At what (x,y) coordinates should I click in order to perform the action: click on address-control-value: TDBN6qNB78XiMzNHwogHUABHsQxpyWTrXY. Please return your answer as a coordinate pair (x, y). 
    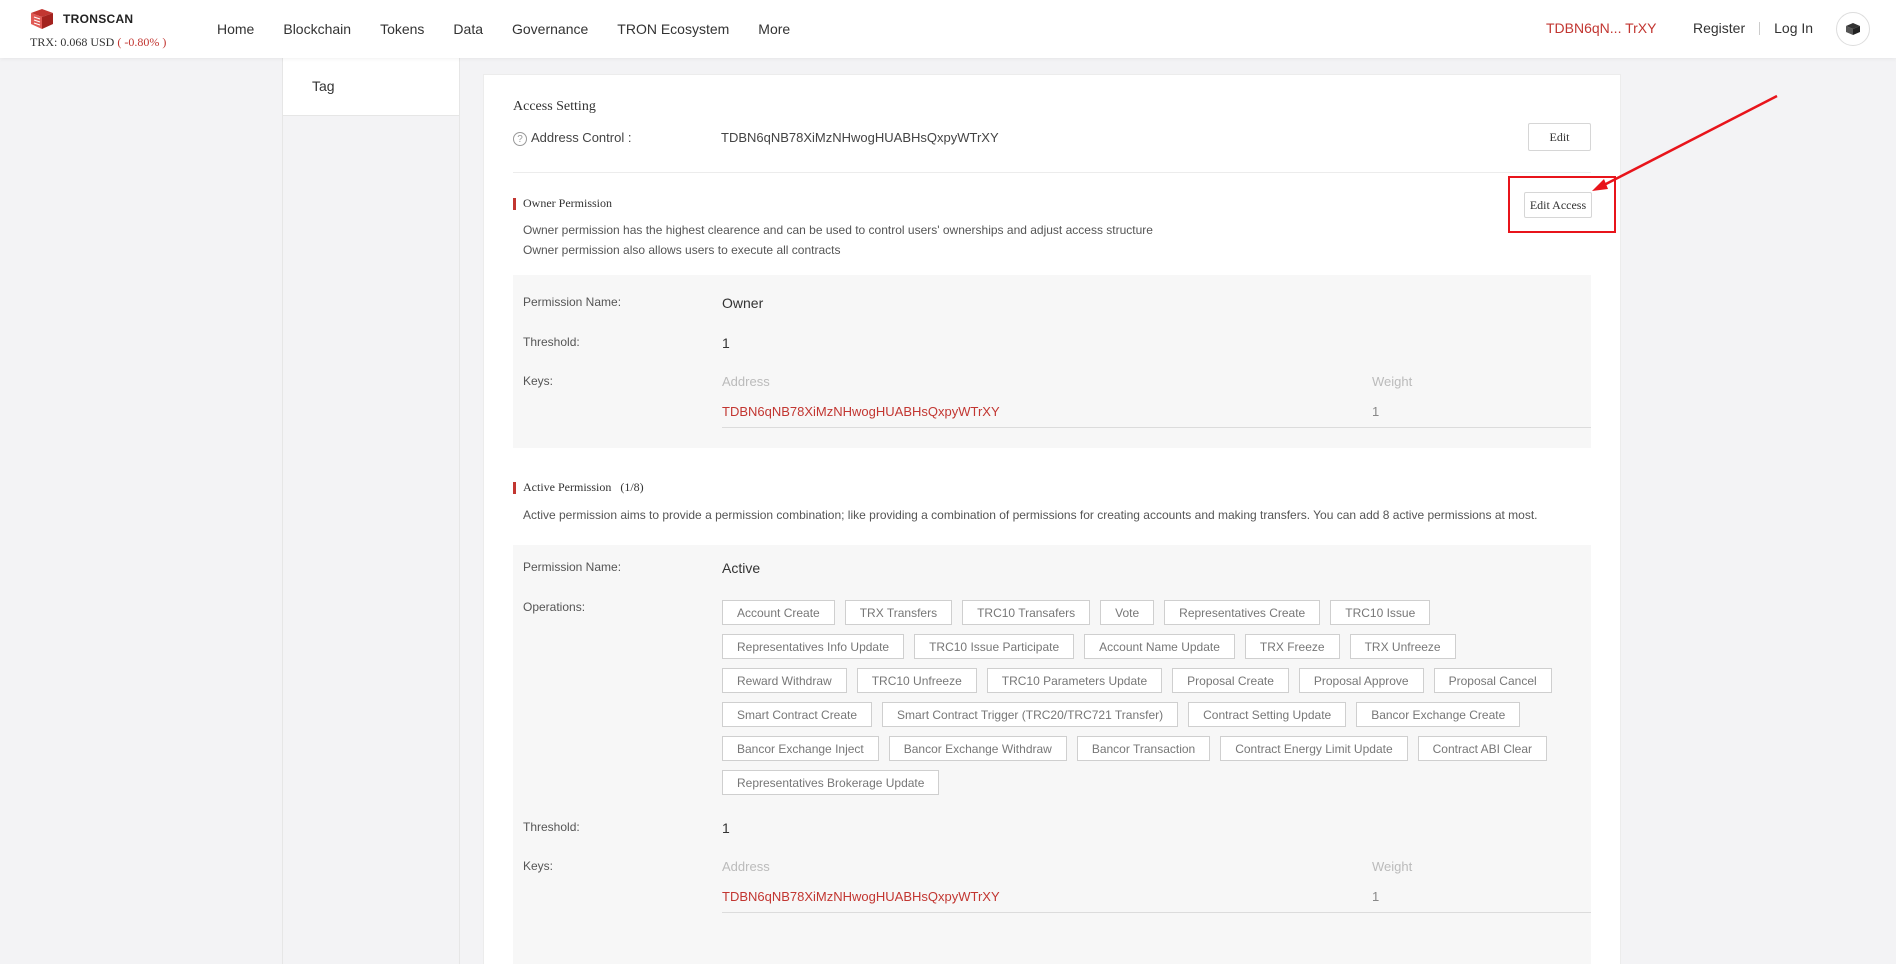
    Looking at the image, I should click on (860, 137).